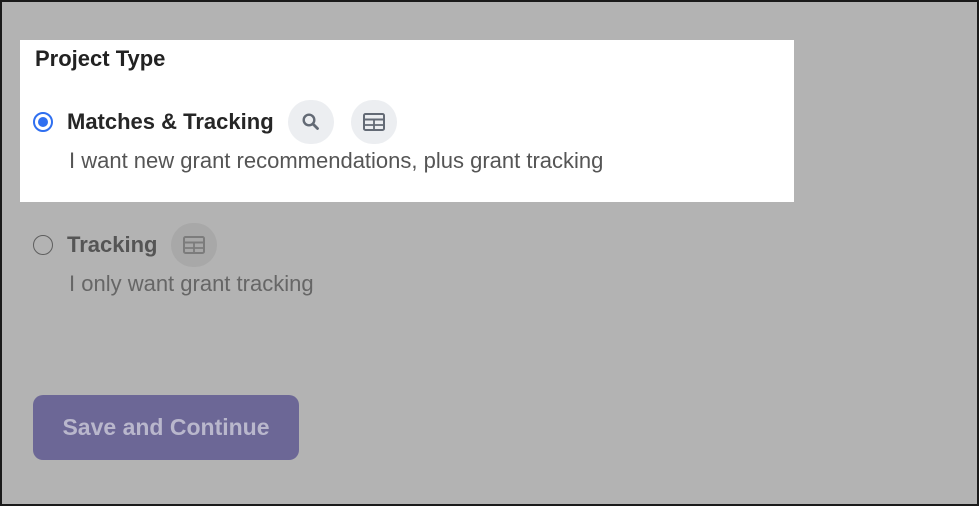 The height and width of the screenshot is (506, 979). I want to click on option-description: I only want grant tracking, so click(191, 283).